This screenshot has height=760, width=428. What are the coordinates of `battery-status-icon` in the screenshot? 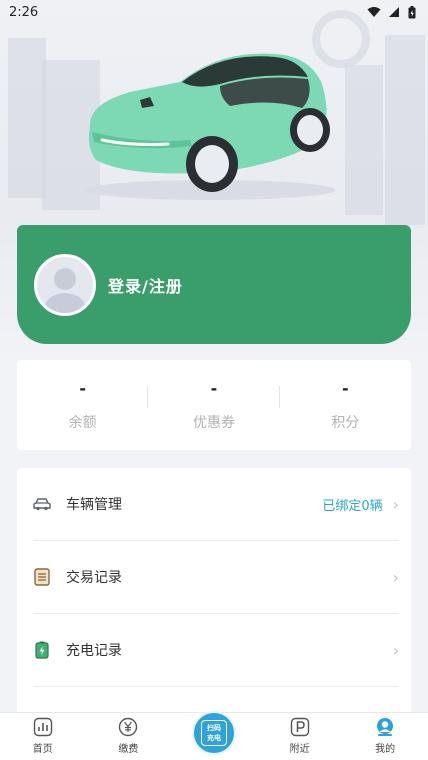 It's located at (412, 11).